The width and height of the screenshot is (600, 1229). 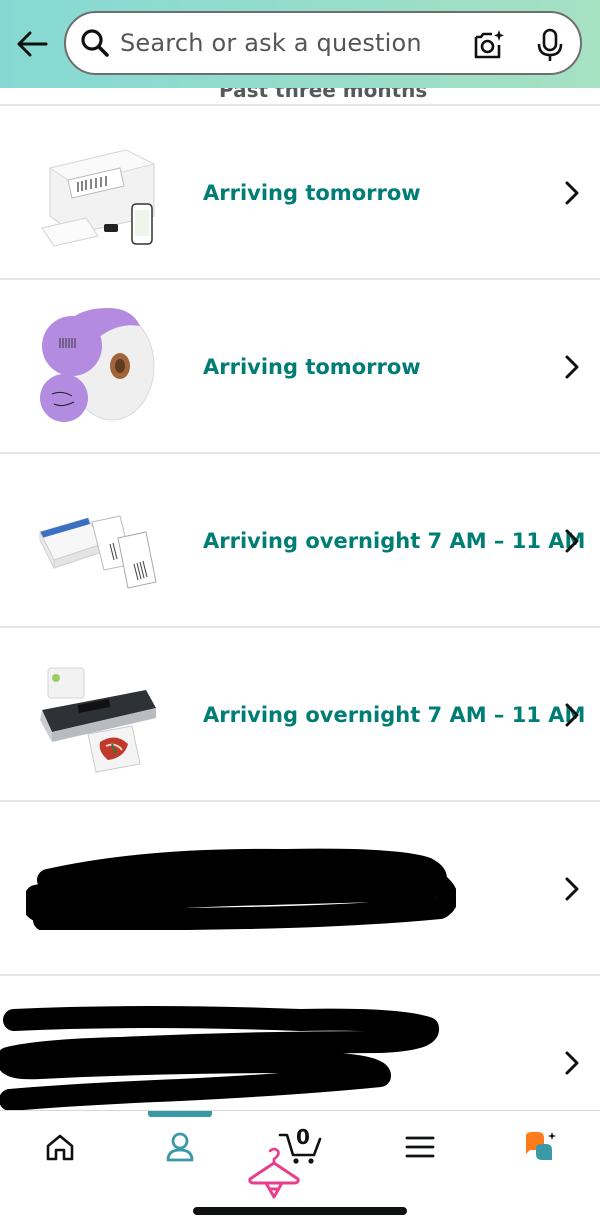 I want to click on microphone-icon, so click(x=550, y=45).